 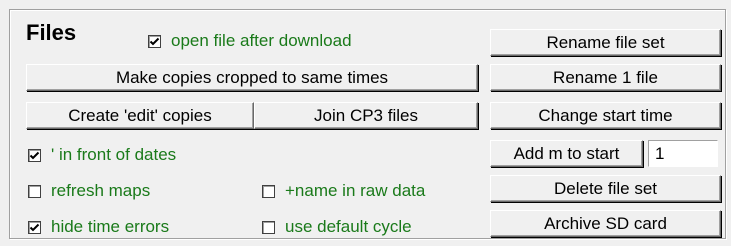 I want to click on open-after-download-checkbox: open file after download, so click(x=250, y=41).